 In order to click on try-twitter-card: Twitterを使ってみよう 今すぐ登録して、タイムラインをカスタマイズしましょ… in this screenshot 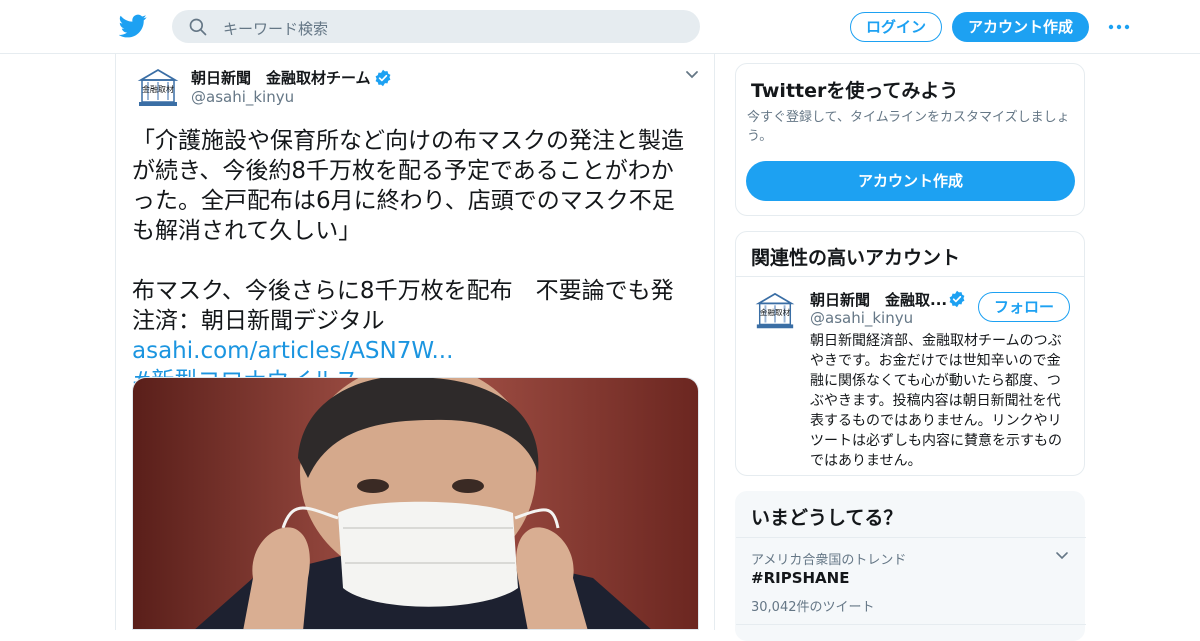, I will do `click(910, 139)`.